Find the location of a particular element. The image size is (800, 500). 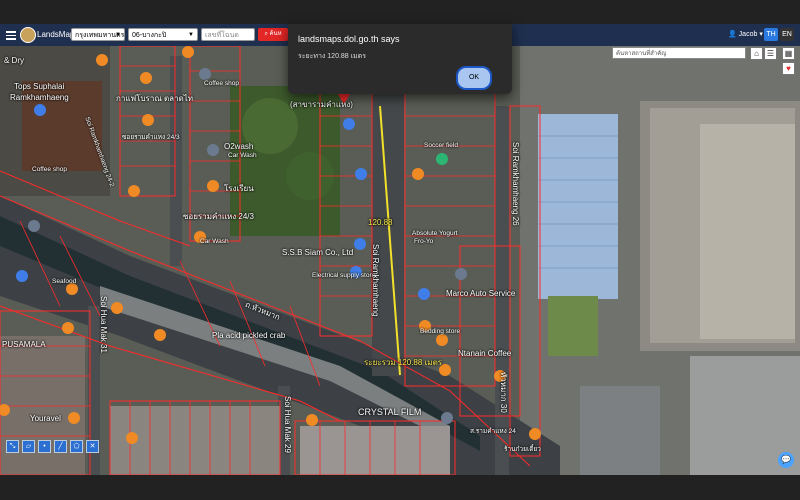

measure-distance-icon: ⤡ is located at coordinates (12, 446).